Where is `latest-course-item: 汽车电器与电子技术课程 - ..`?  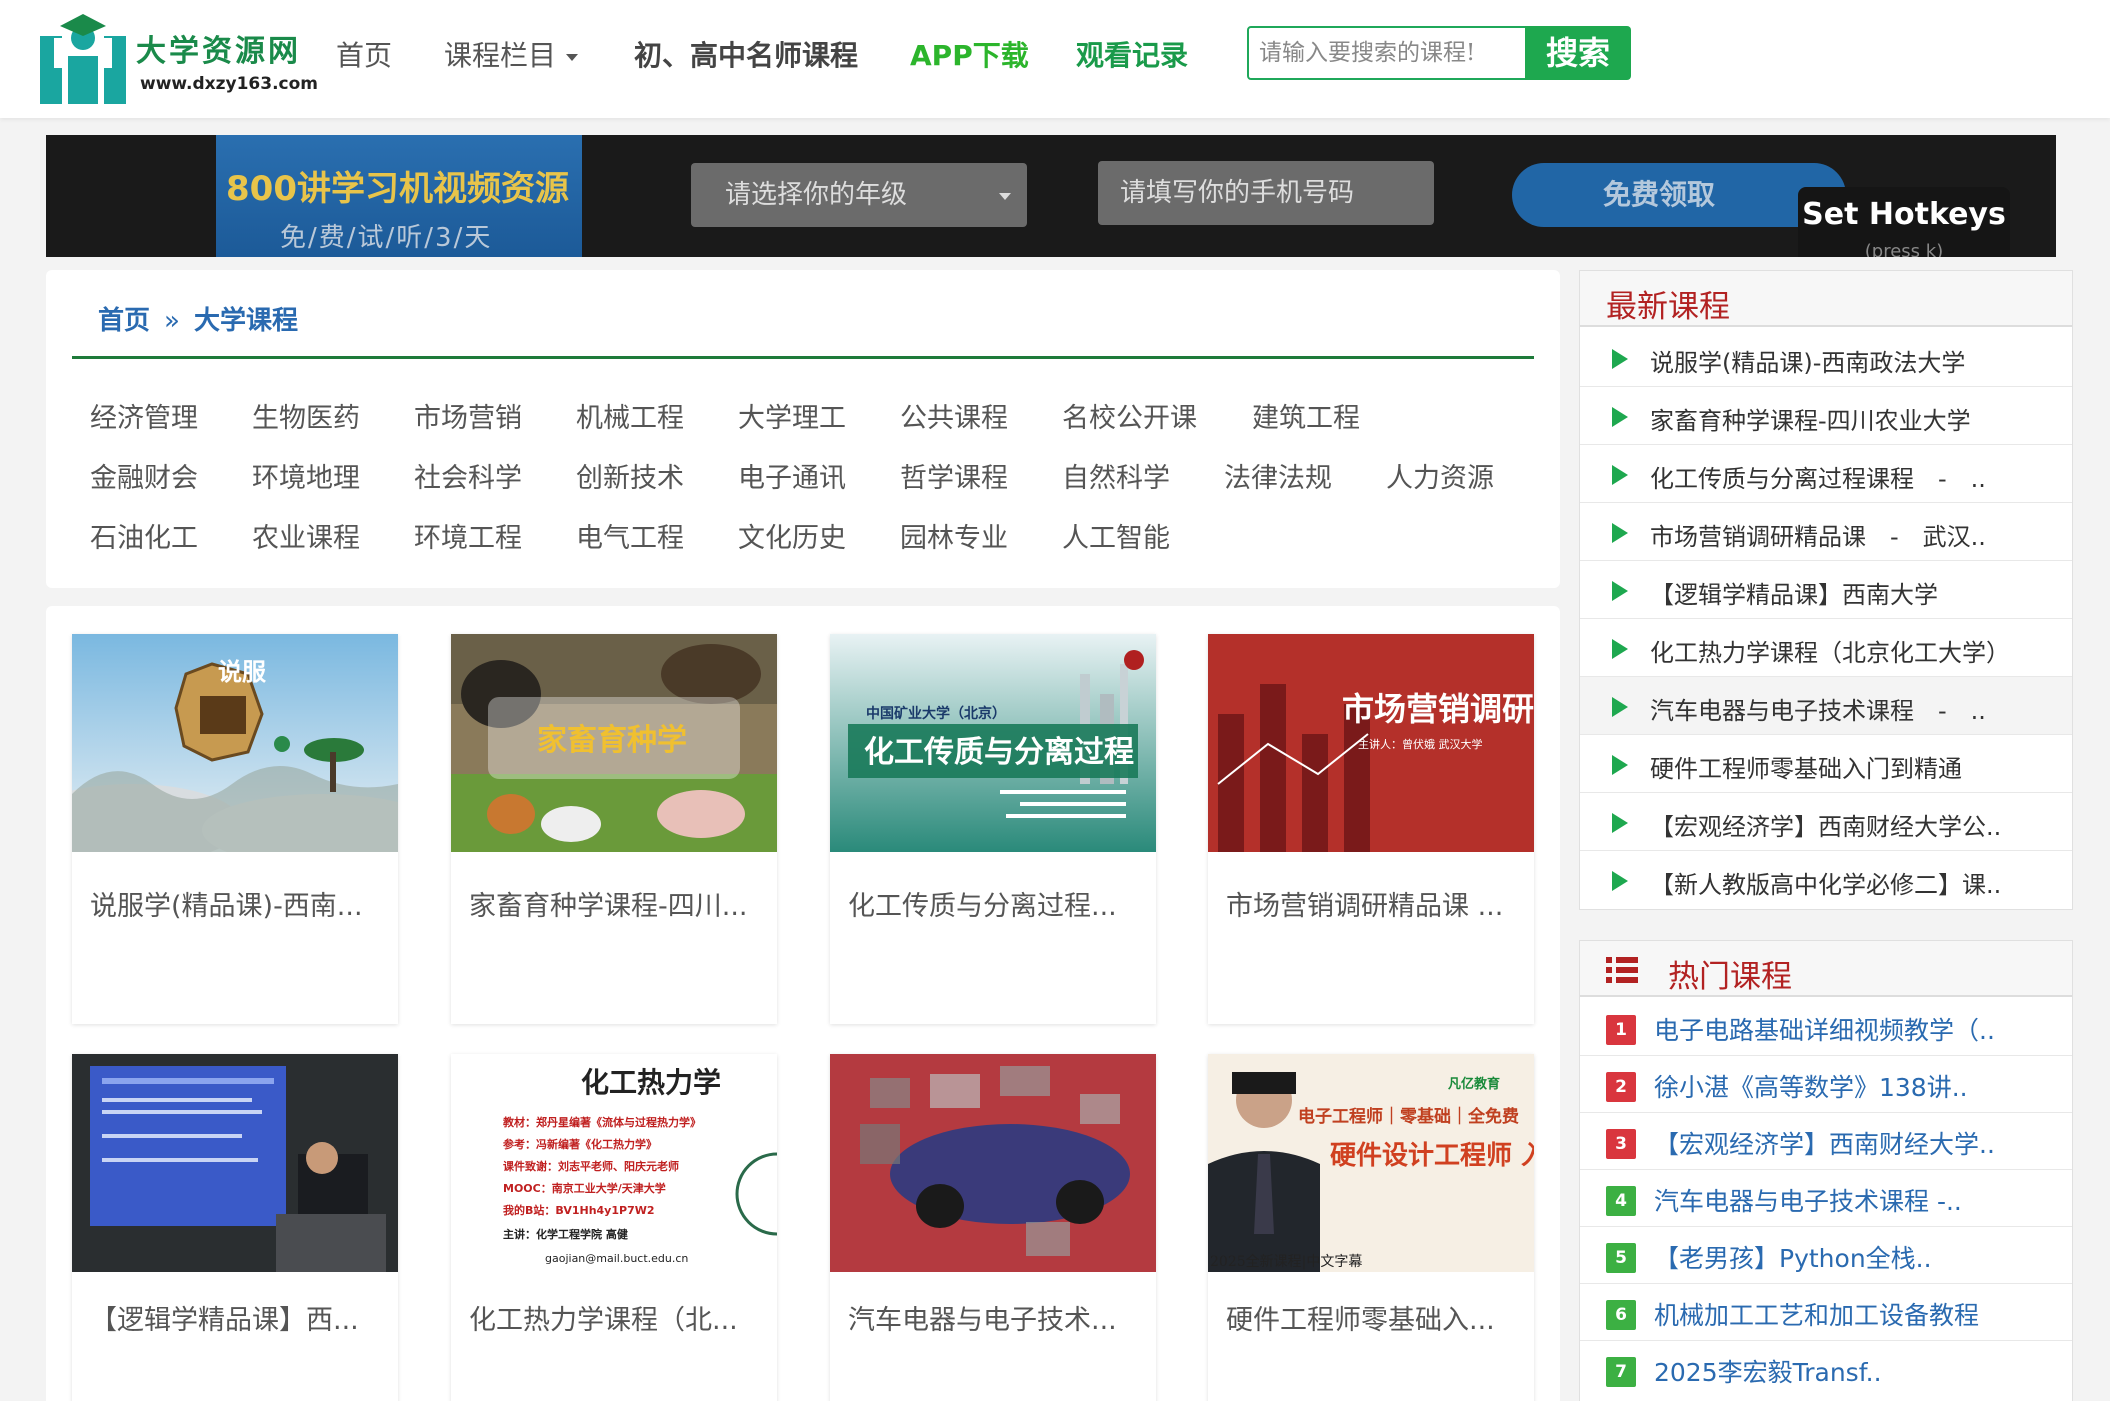
latest-course-item: 汽车电器与电子技术课程 - .. is located at coordinates (1826, 706).